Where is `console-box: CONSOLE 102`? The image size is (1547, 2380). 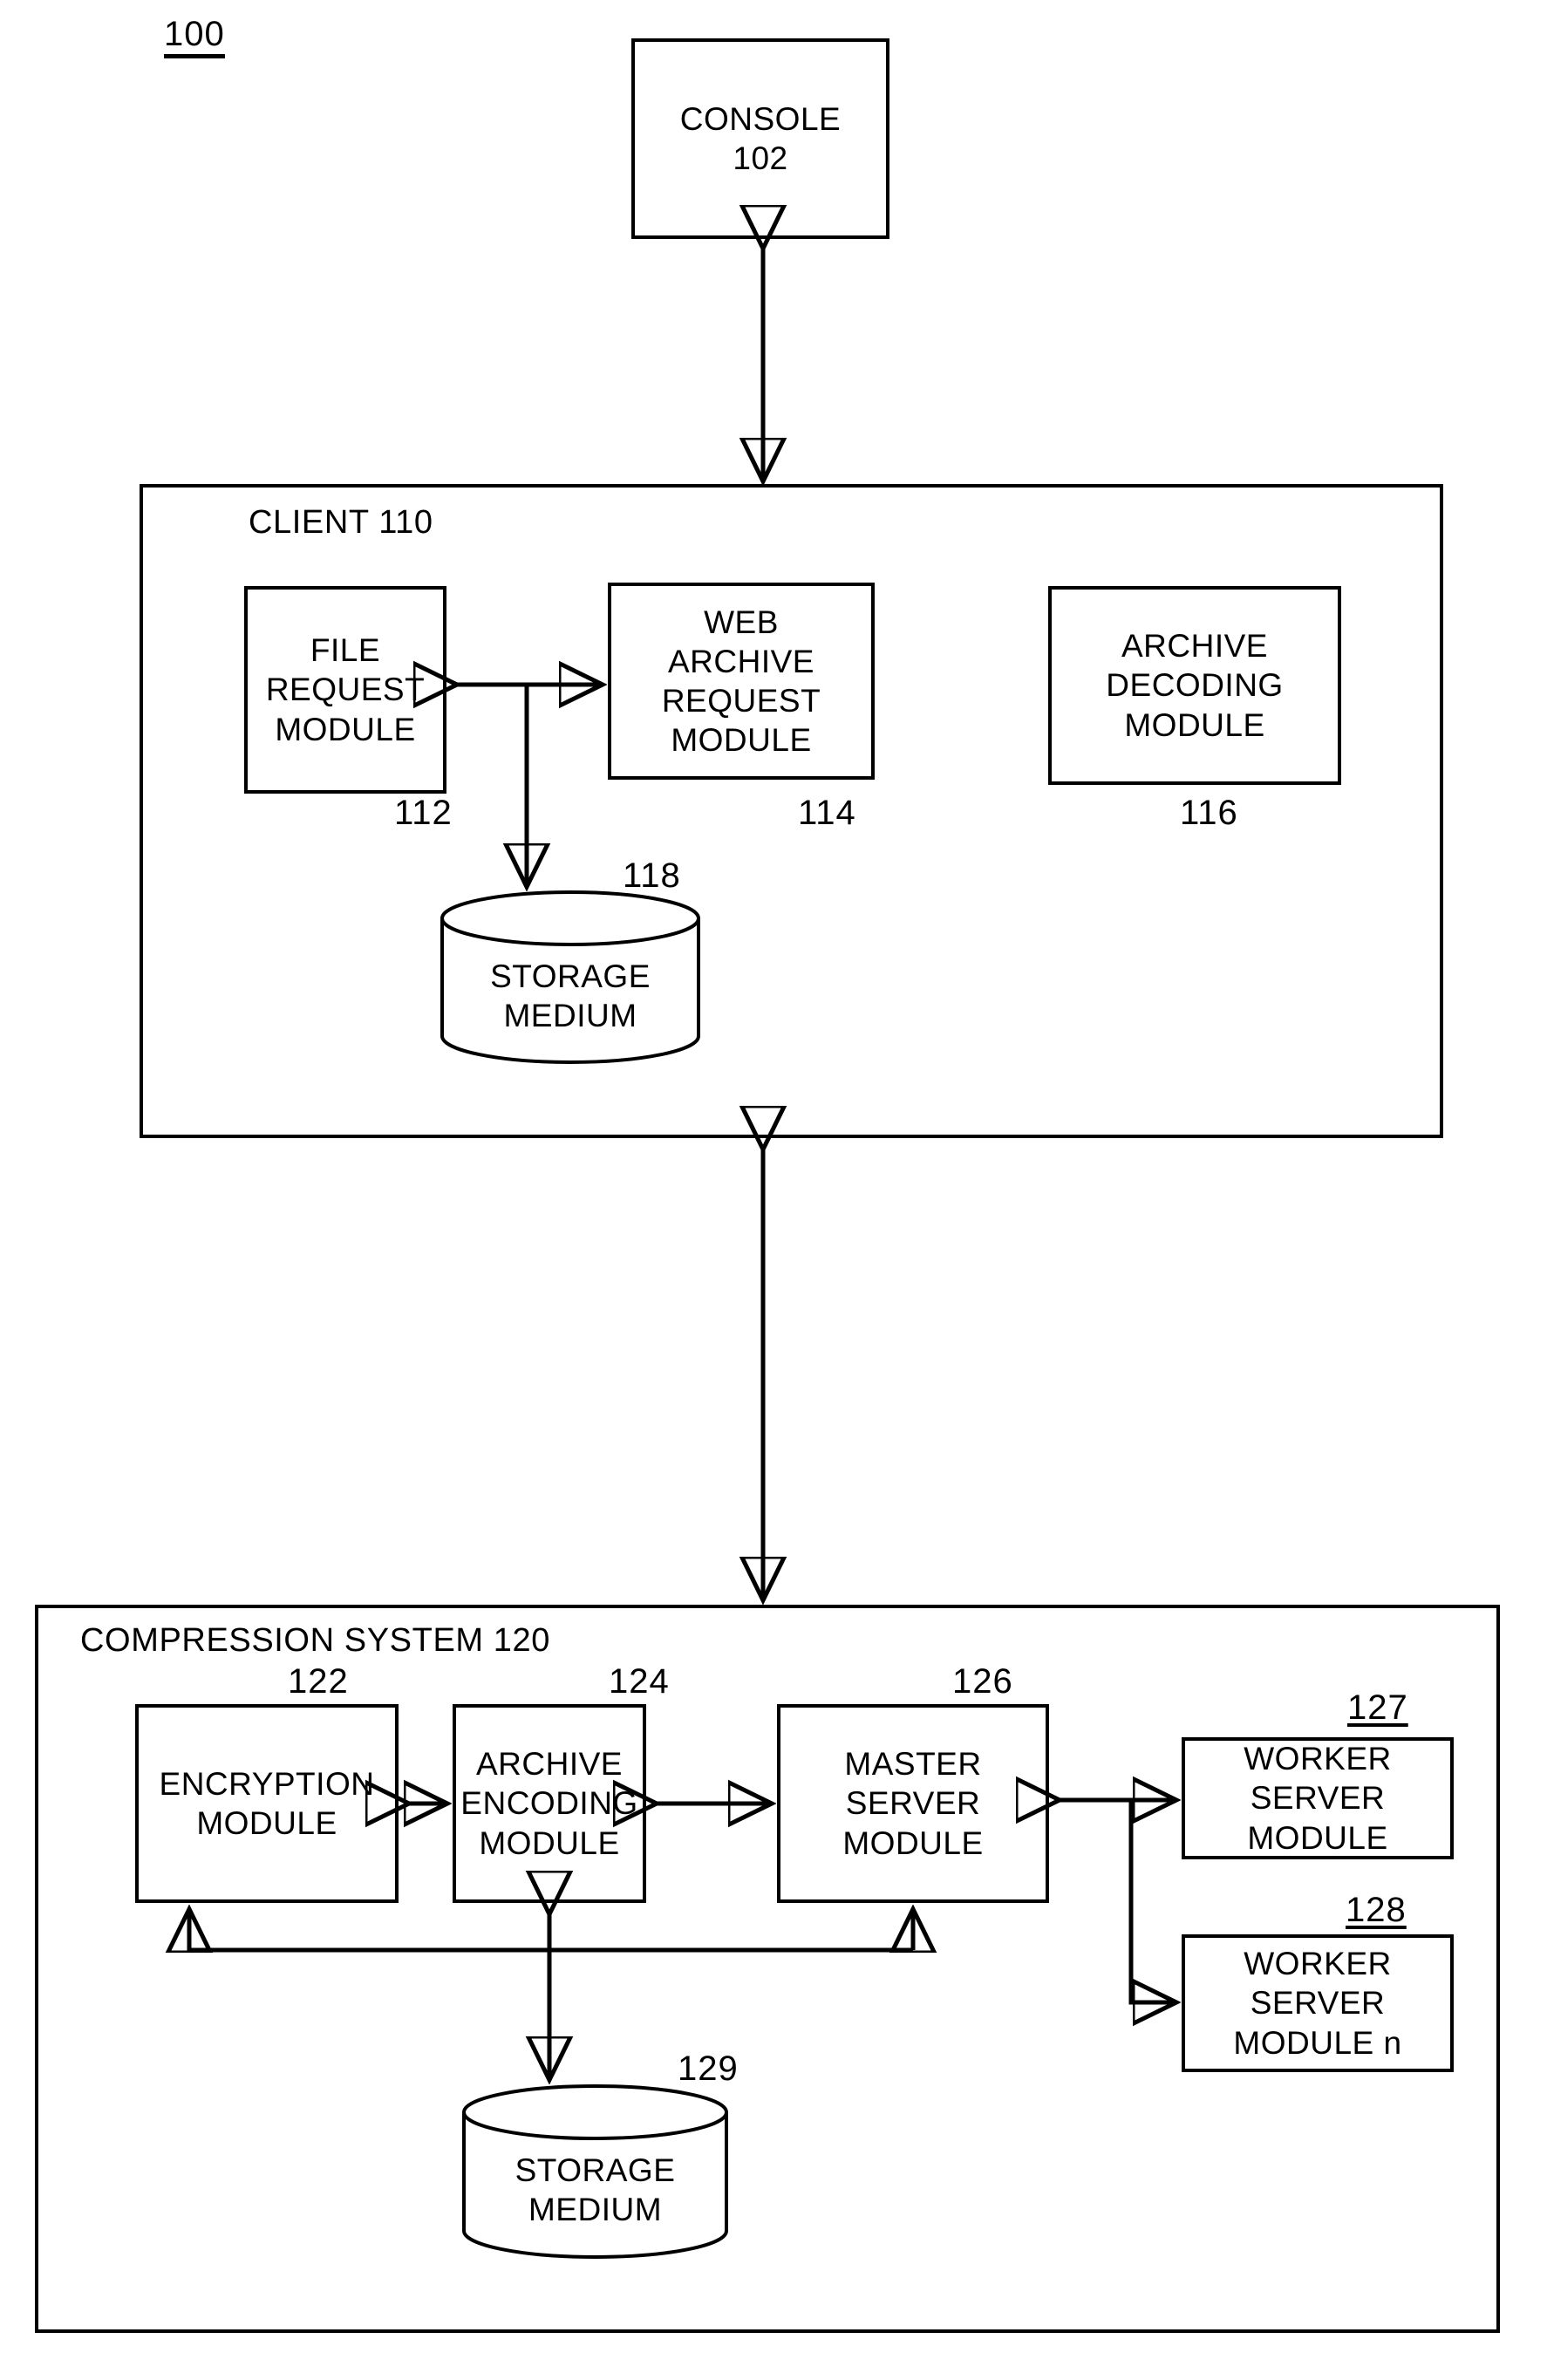 console-box: CONSOLE 102 is located at coordinates (760, 138).